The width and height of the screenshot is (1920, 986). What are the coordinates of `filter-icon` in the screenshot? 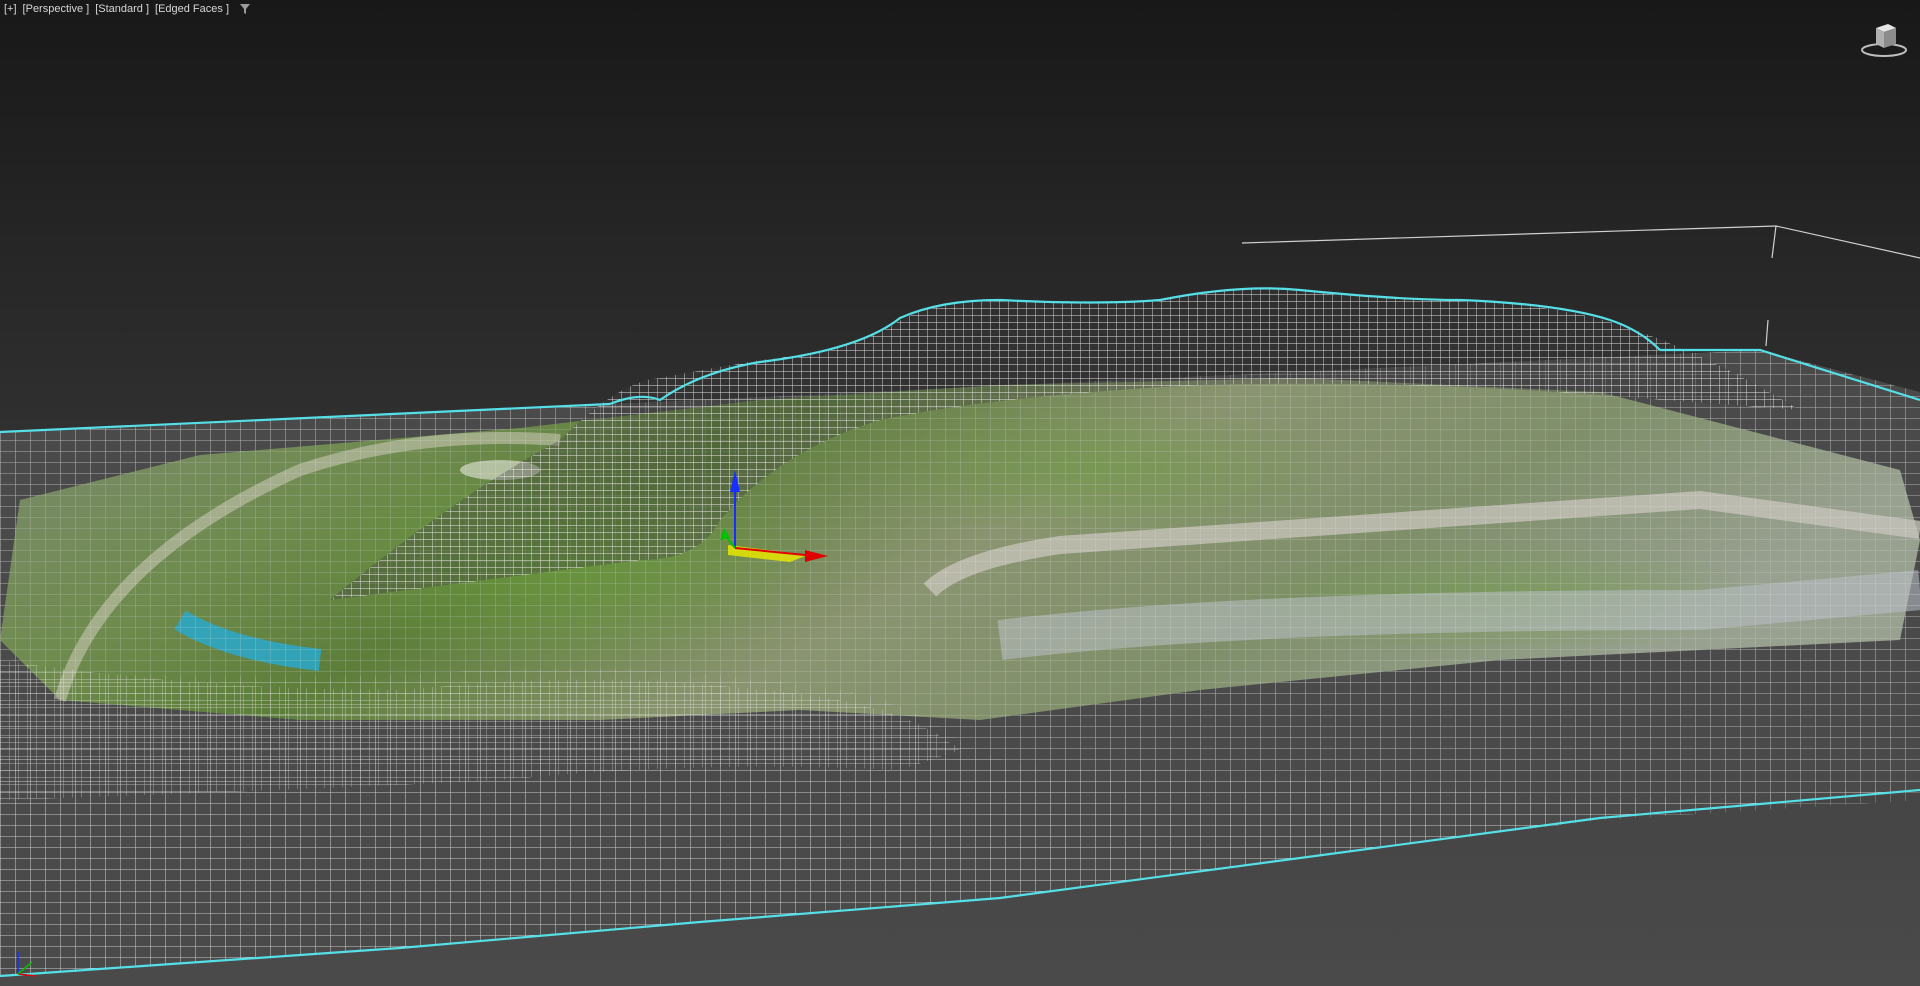 It's located at (245, 9).